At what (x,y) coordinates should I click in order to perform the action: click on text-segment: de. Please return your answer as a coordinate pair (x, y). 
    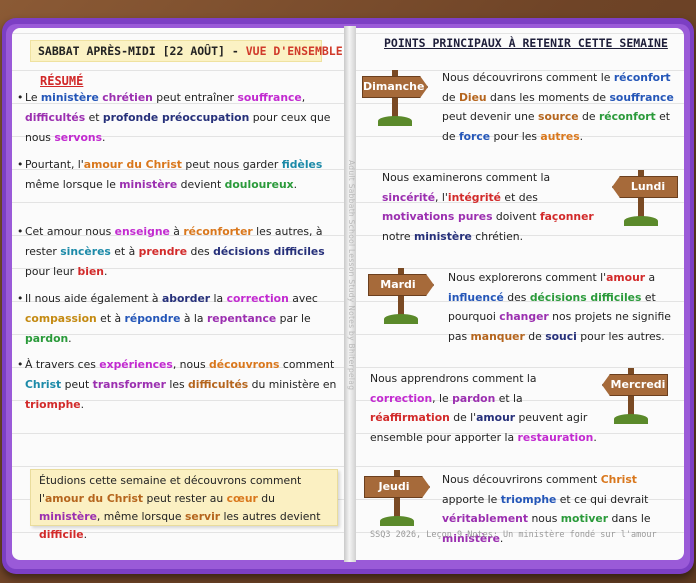
    Looking at the image, I should click on (450, 97).